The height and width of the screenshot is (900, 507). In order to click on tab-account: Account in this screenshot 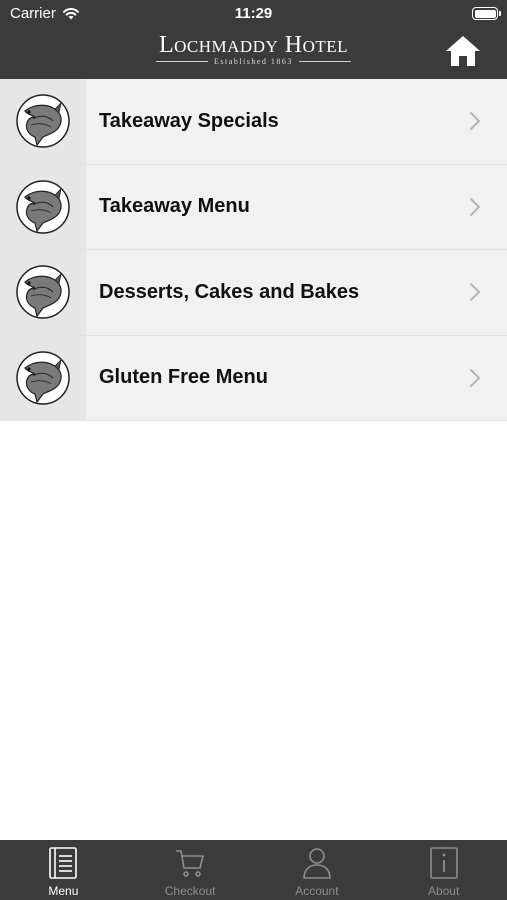, I will do `click(317, 870)`.